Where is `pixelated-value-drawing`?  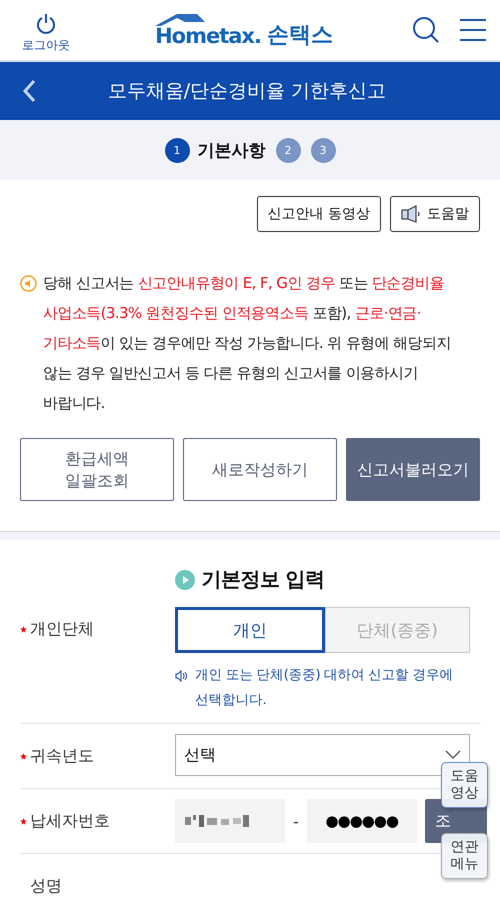 pixelated-value-drawing is located at coordinates (218, 821).